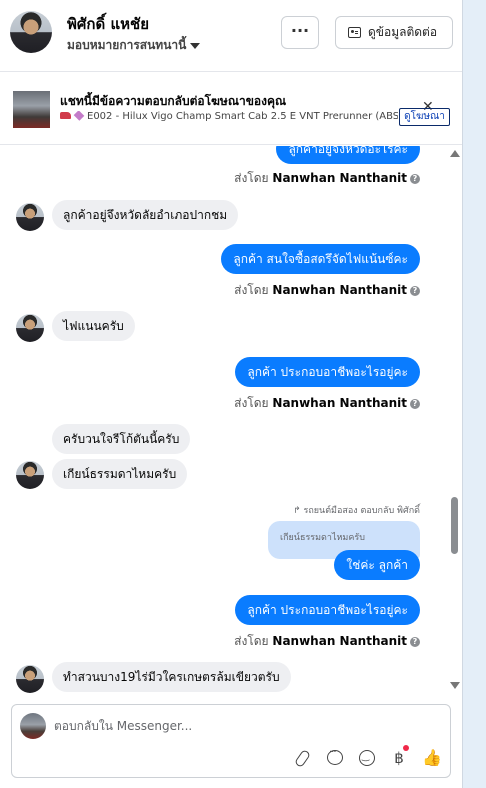 The height and width of the screenshot is (788, 486). I want to click on baht-icon: ฿, so click(399, 756).